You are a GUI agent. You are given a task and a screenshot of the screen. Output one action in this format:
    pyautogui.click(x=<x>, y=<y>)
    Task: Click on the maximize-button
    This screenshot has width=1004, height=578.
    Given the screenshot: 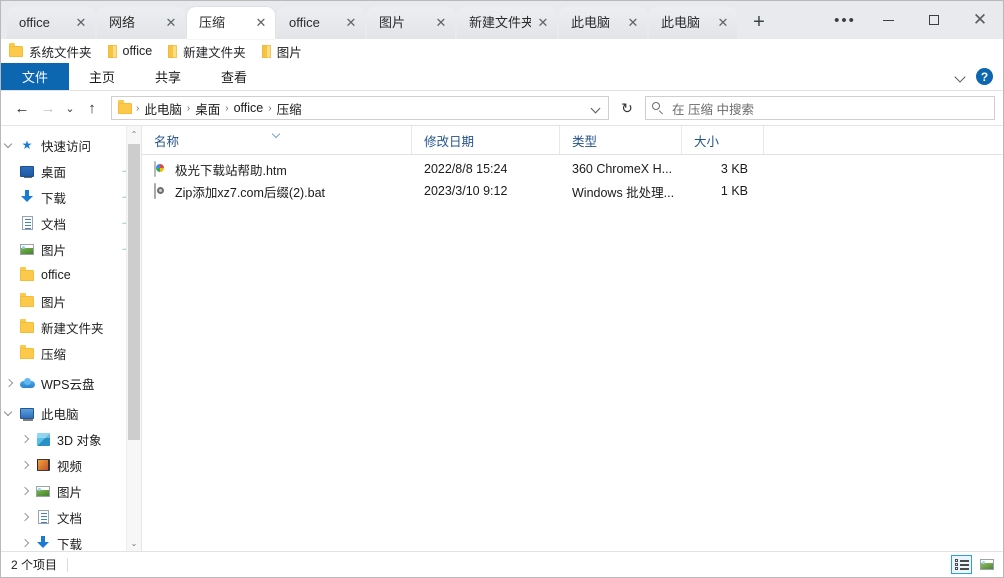 What is the action you would take?
    pyautogui.click(x=934, y=20)
    